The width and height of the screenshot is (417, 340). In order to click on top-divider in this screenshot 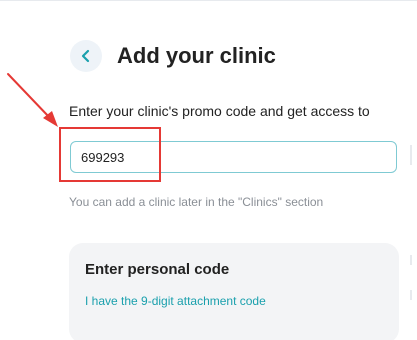, I will do `click(208, 0)`.